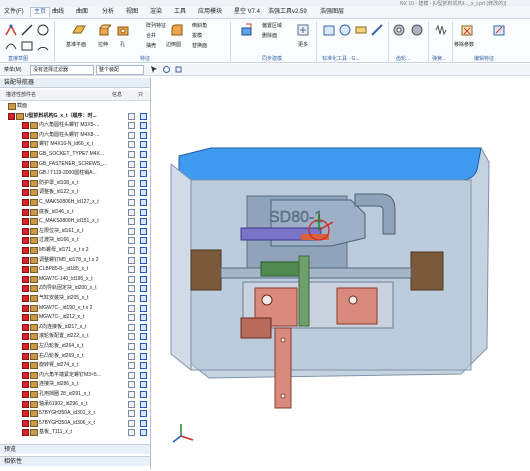 The width and height of the screenshot is (530, 471). I want to click on extrude-icon, so click(104, 30).